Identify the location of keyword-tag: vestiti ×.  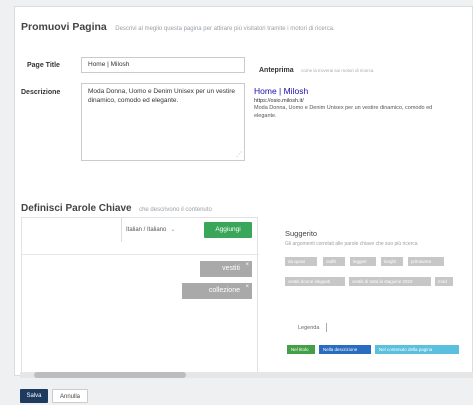
(226, 269).